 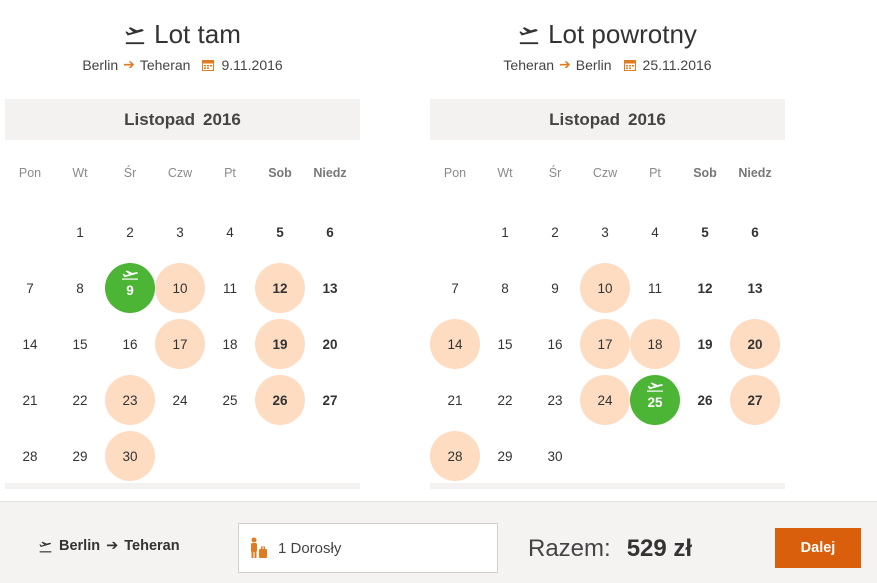 What do you see at coordinates (555, 400) in the screenshot?
I see `day: 23` at bounding box center [555, 400].